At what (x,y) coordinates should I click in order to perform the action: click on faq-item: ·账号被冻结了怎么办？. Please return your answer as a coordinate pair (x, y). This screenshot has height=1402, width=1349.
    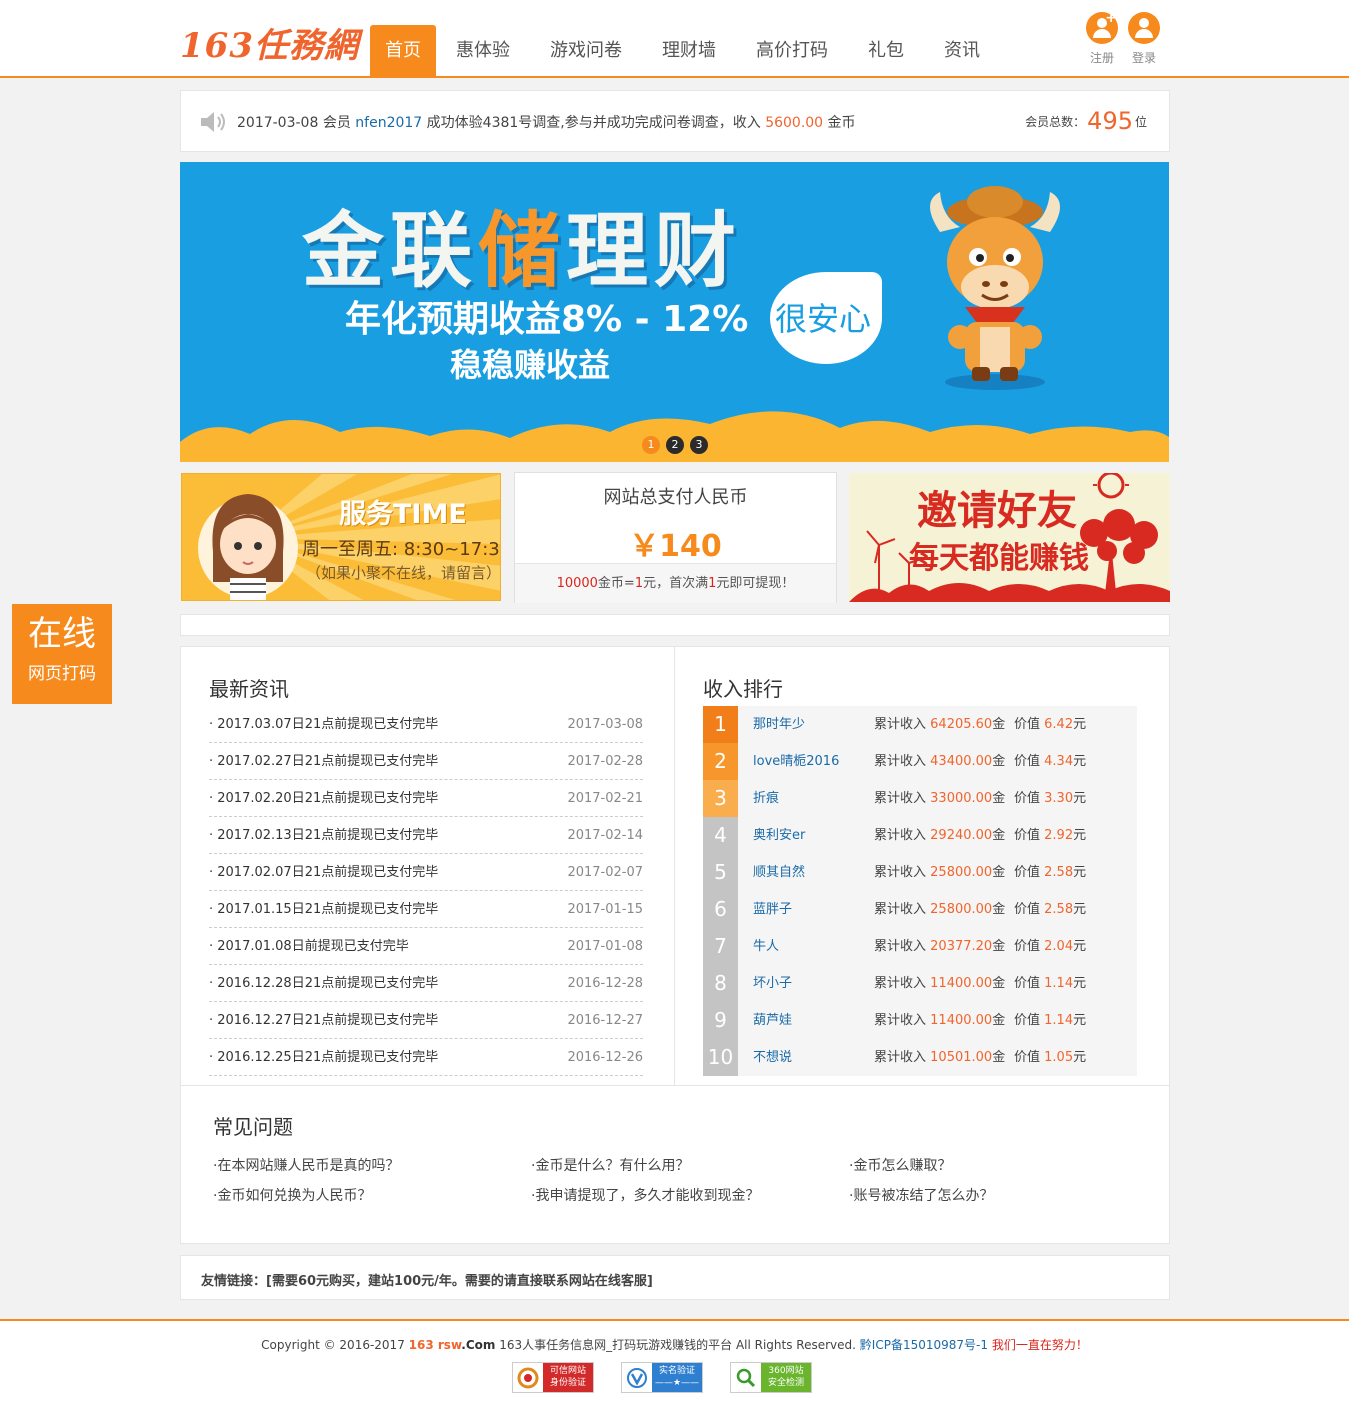
    Looking at the image, I should click on (999, 1194).